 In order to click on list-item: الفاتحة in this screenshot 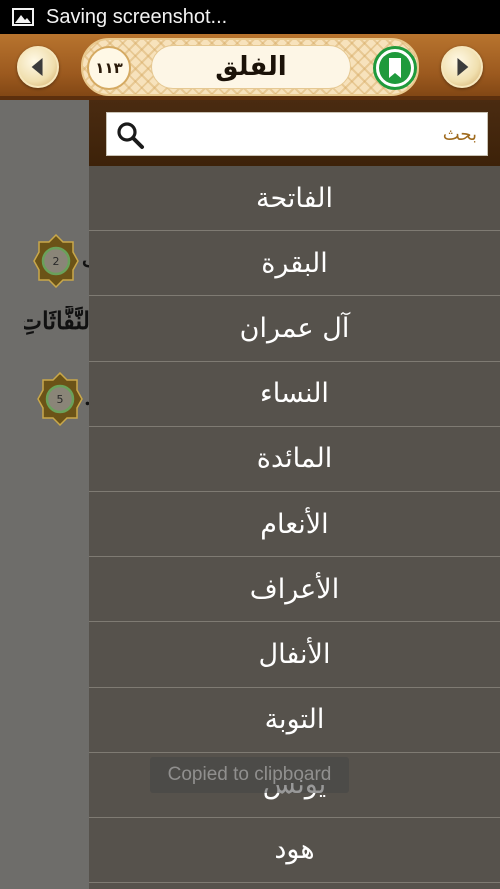, I will do `click(294, 199)`.